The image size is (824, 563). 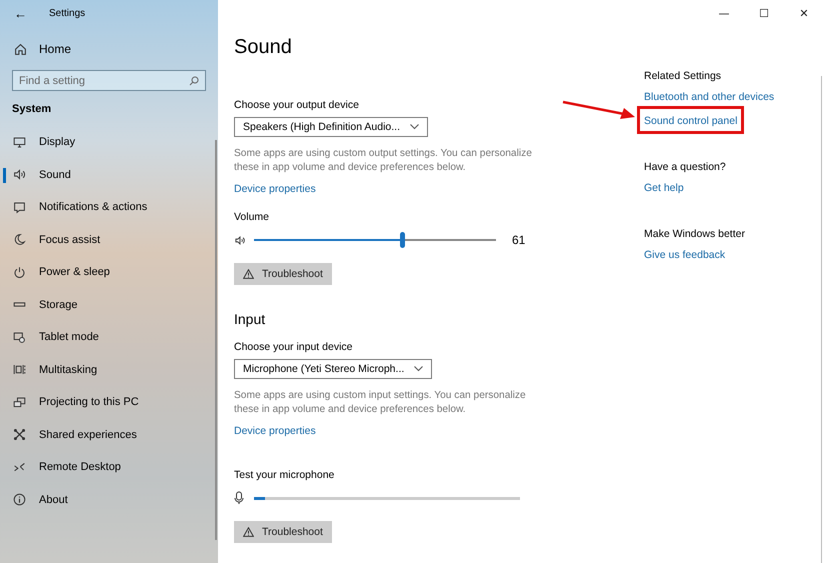 What do you see at coordinates (519, 240) in the screenshot?
I see `volume-reading: 61` at bounding box center [519, 240].